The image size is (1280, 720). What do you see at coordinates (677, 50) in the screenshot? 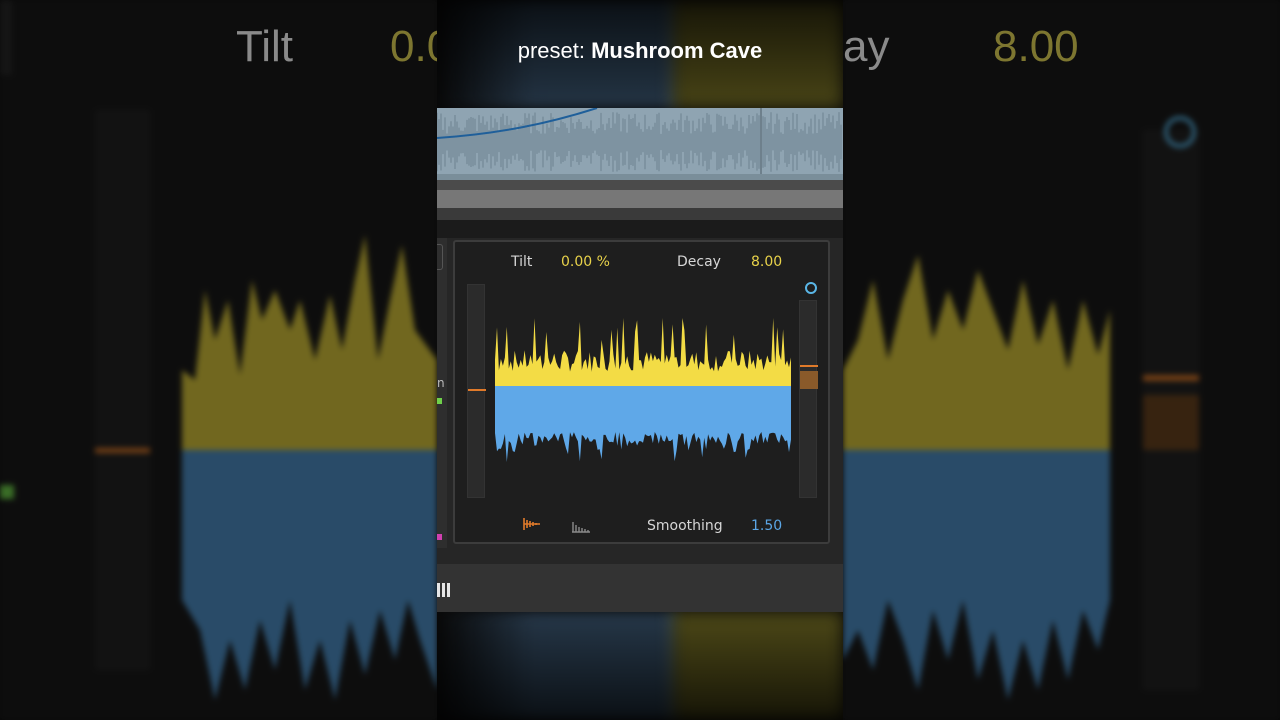
I see `preset-name: Mushroom Cave` at bounding box center [677, 50].